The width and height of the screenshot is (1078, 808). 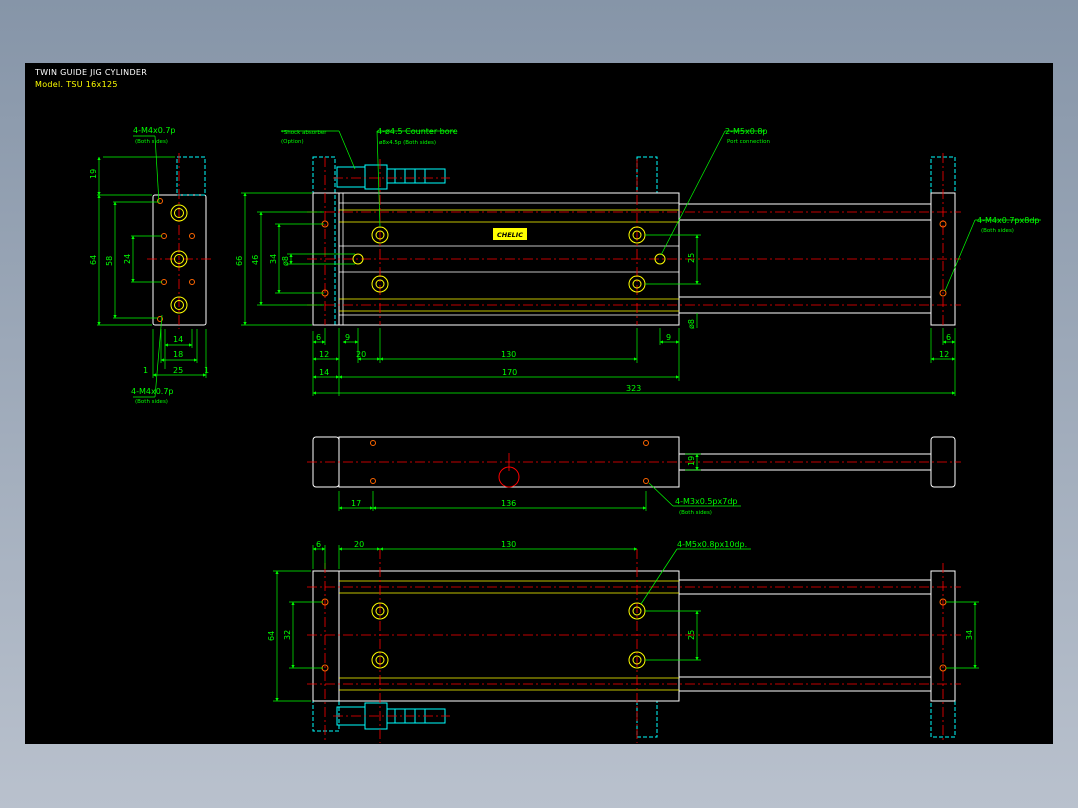 I want to click on dim-12: 12, so click(x=324, y=354).